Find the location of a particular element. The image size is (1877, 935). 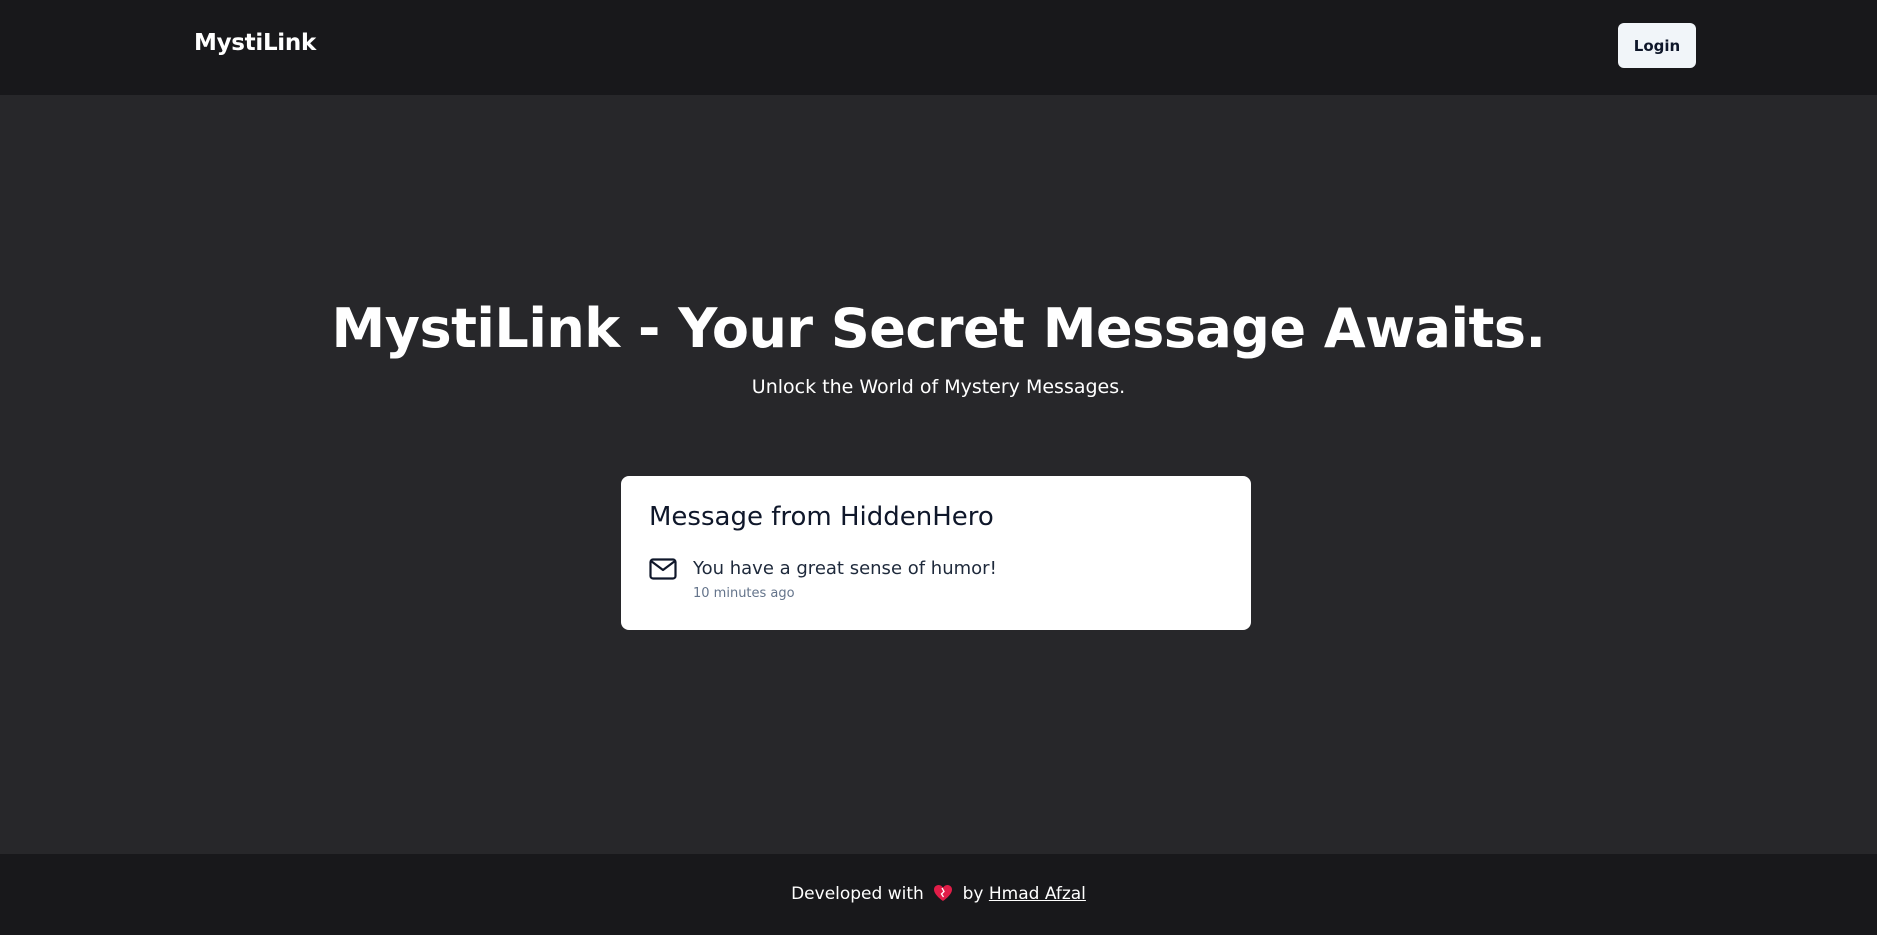

brand-logo: MystiLink is located at coordinates (255, 43).